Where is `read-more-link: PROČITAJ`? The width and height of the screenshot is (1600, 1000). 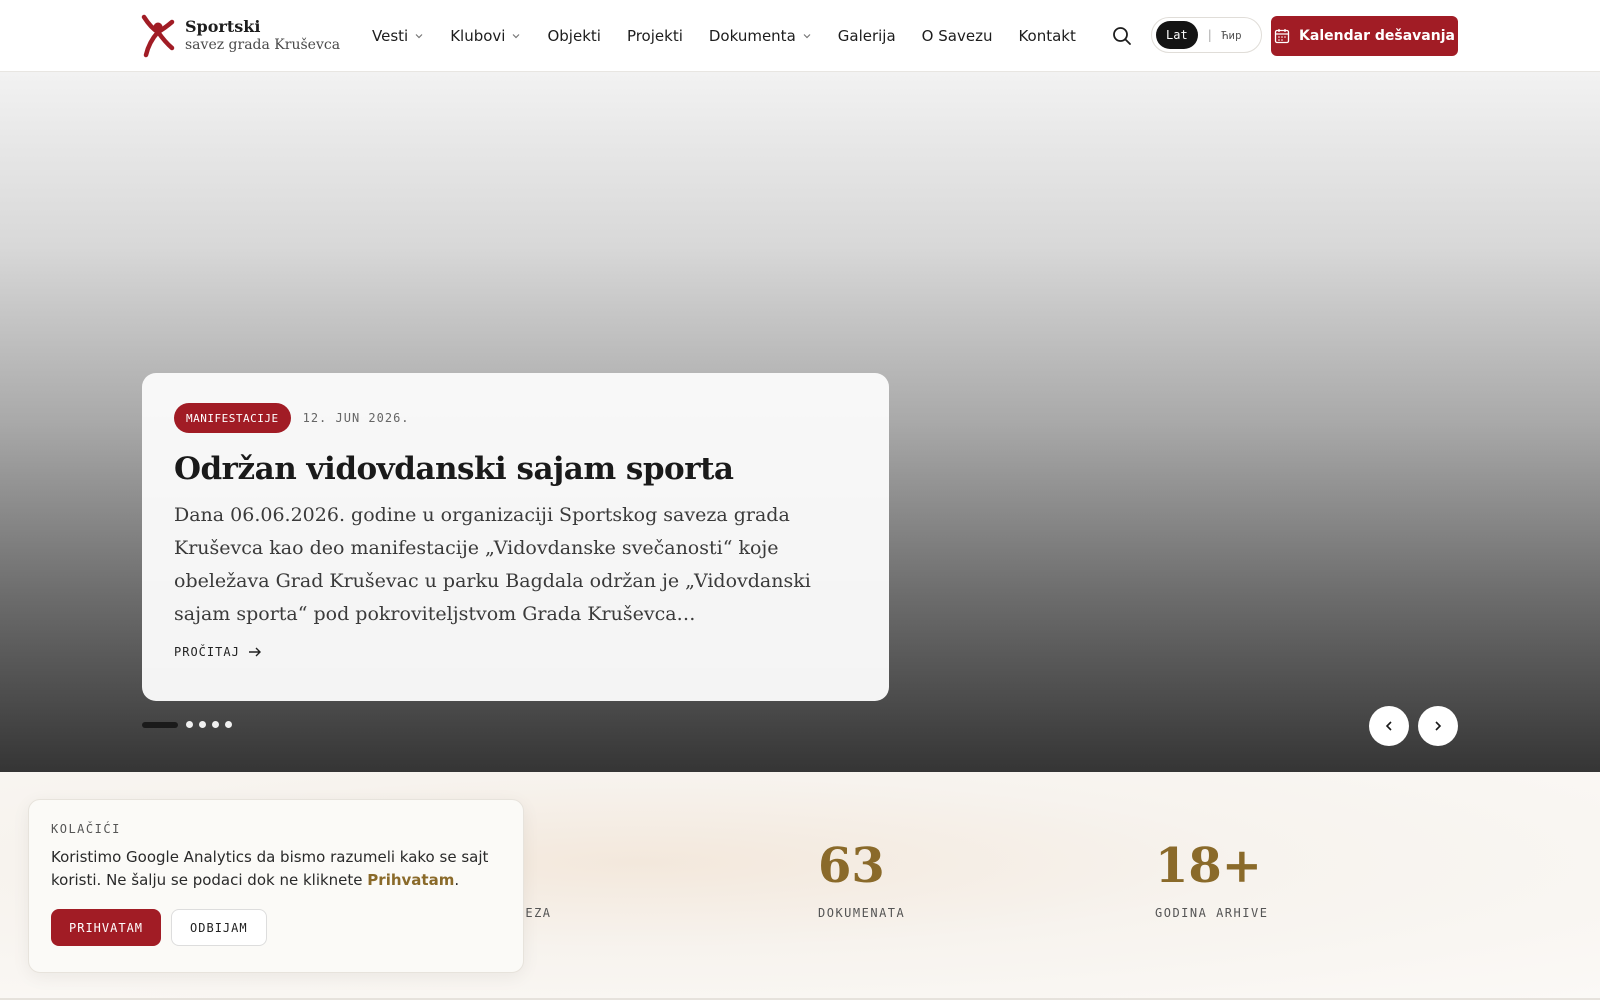
read-more-link: PROČITAJ is located at coordinates (218, 652).